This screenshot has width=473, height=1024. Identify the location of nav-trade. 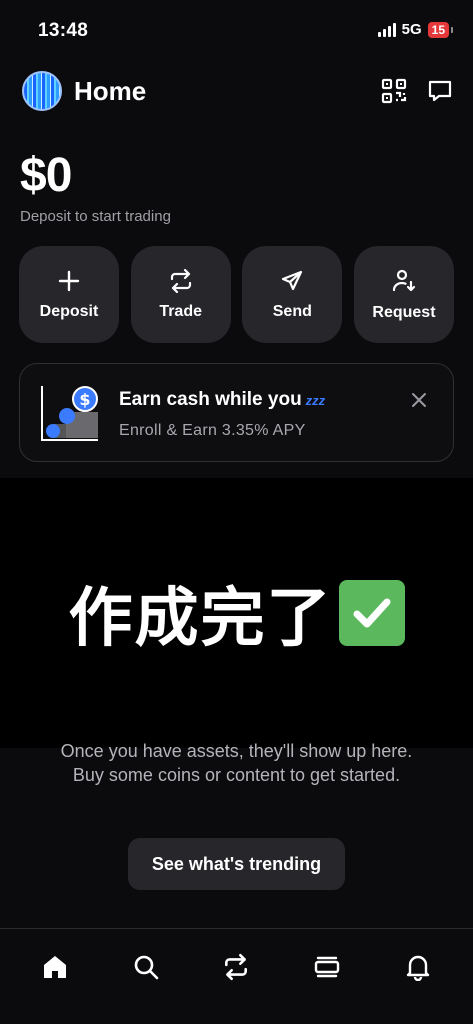
(236, 967).